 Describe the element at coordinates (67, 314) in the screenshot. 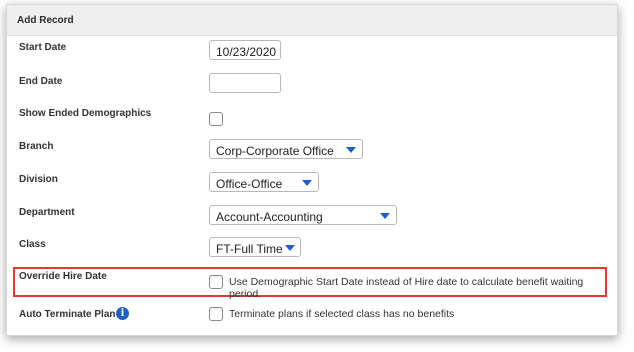

I see `auto-terminate-plan-label: Auto Terminate Plan` at that location.